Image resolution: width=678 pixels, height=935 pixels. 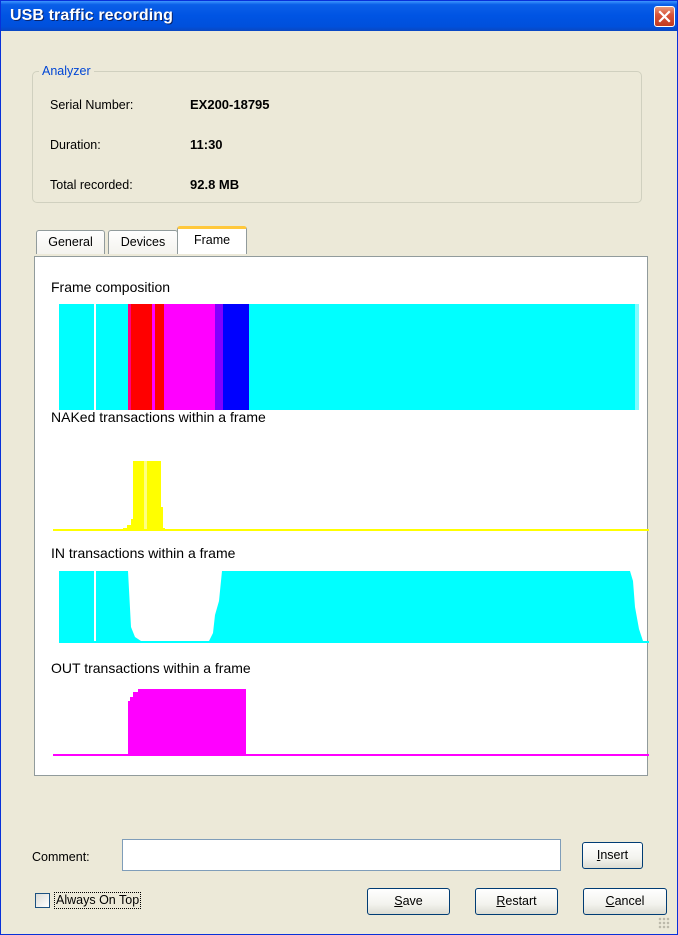 I want to click on frame-composition-bar, so click(x=349, y=357).